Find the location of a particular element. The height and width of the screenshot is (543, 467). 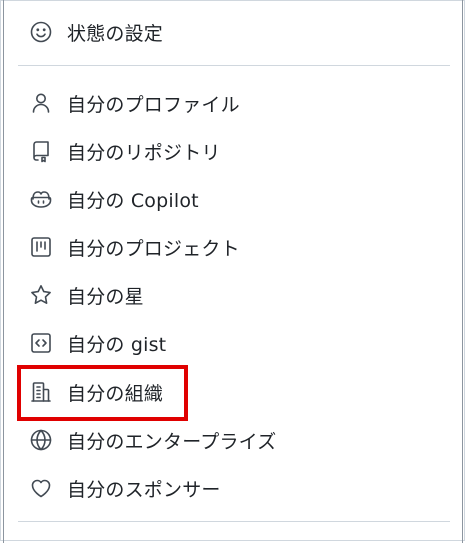

menu-item-repositories: 自分のリポジトリ is located at coordinates (124, 151).